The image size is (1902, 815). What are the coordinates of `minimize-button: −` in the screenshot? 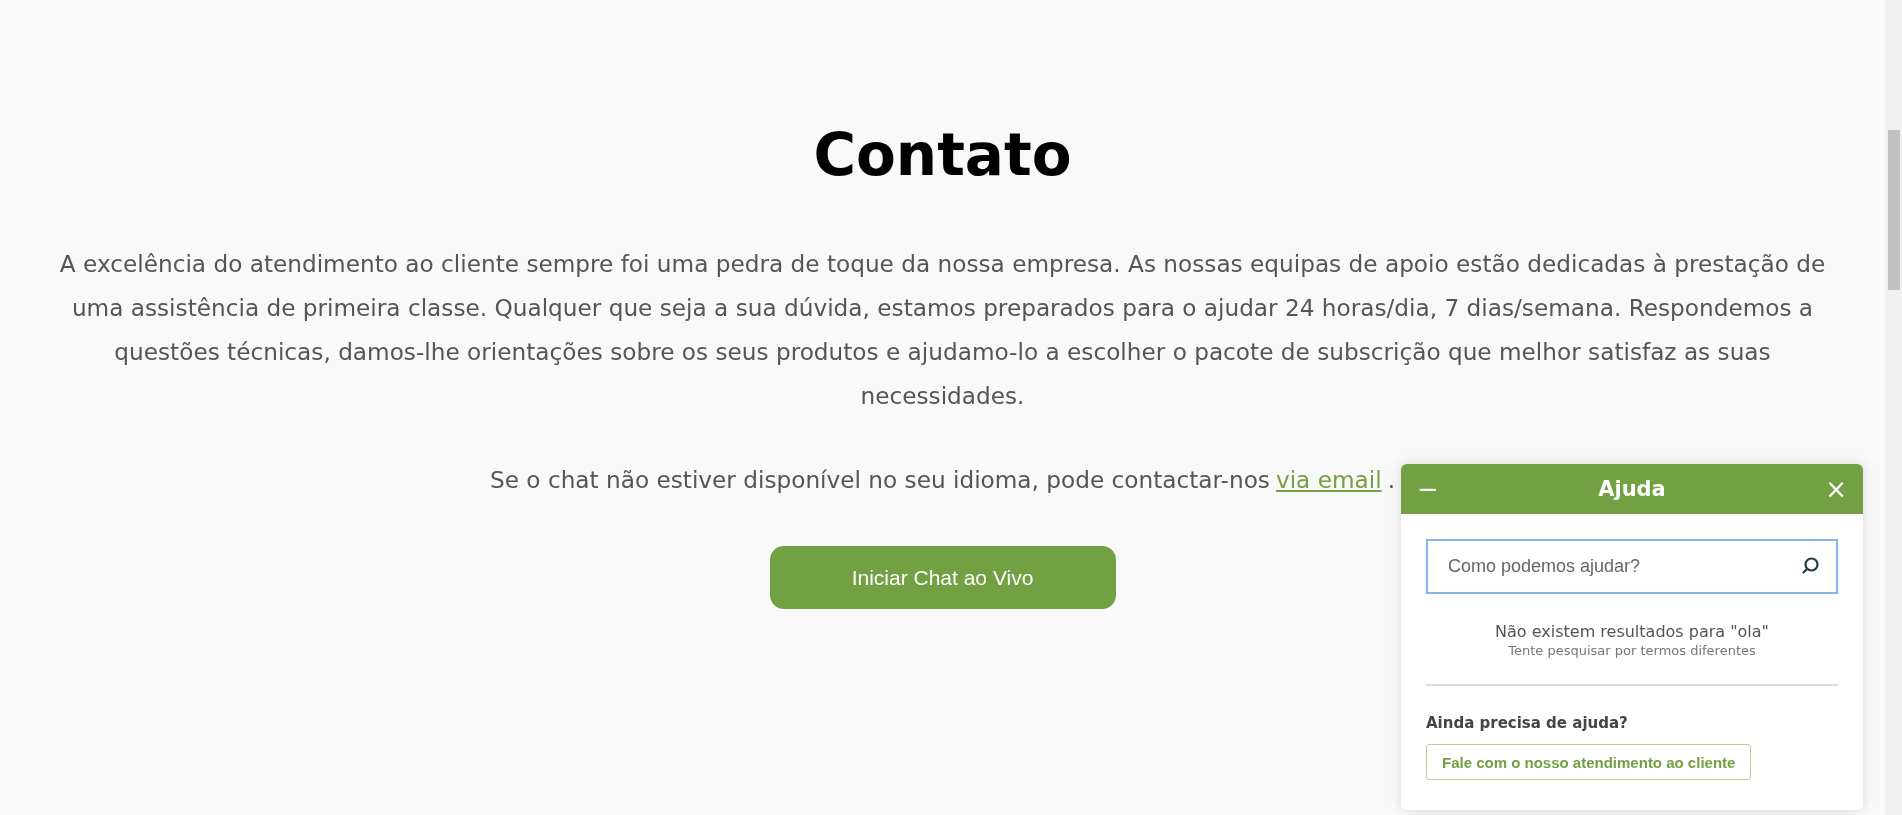 It's located at (1428, 489).